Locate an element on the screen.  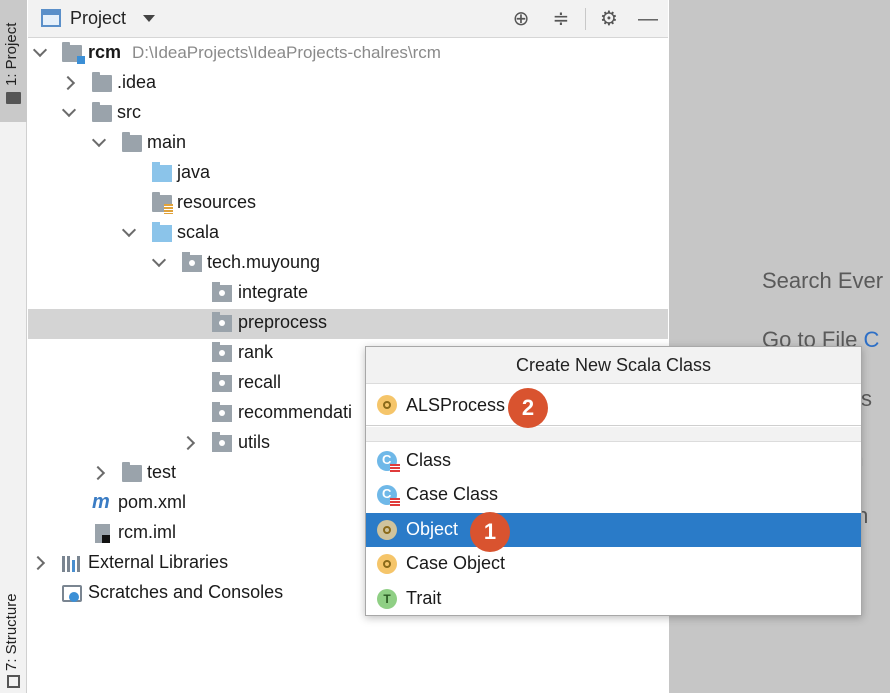
class-icon is located at coordinates (388, 462).